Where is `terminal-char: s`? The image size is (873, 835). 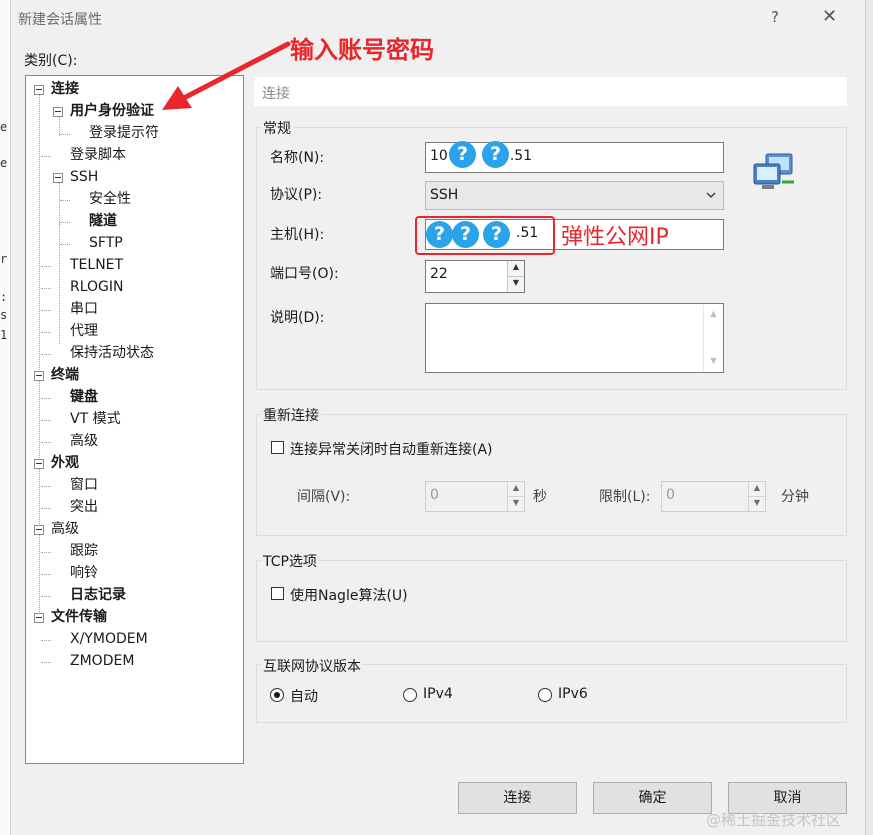 terminal-char: s is located at coordinates (4, 315).